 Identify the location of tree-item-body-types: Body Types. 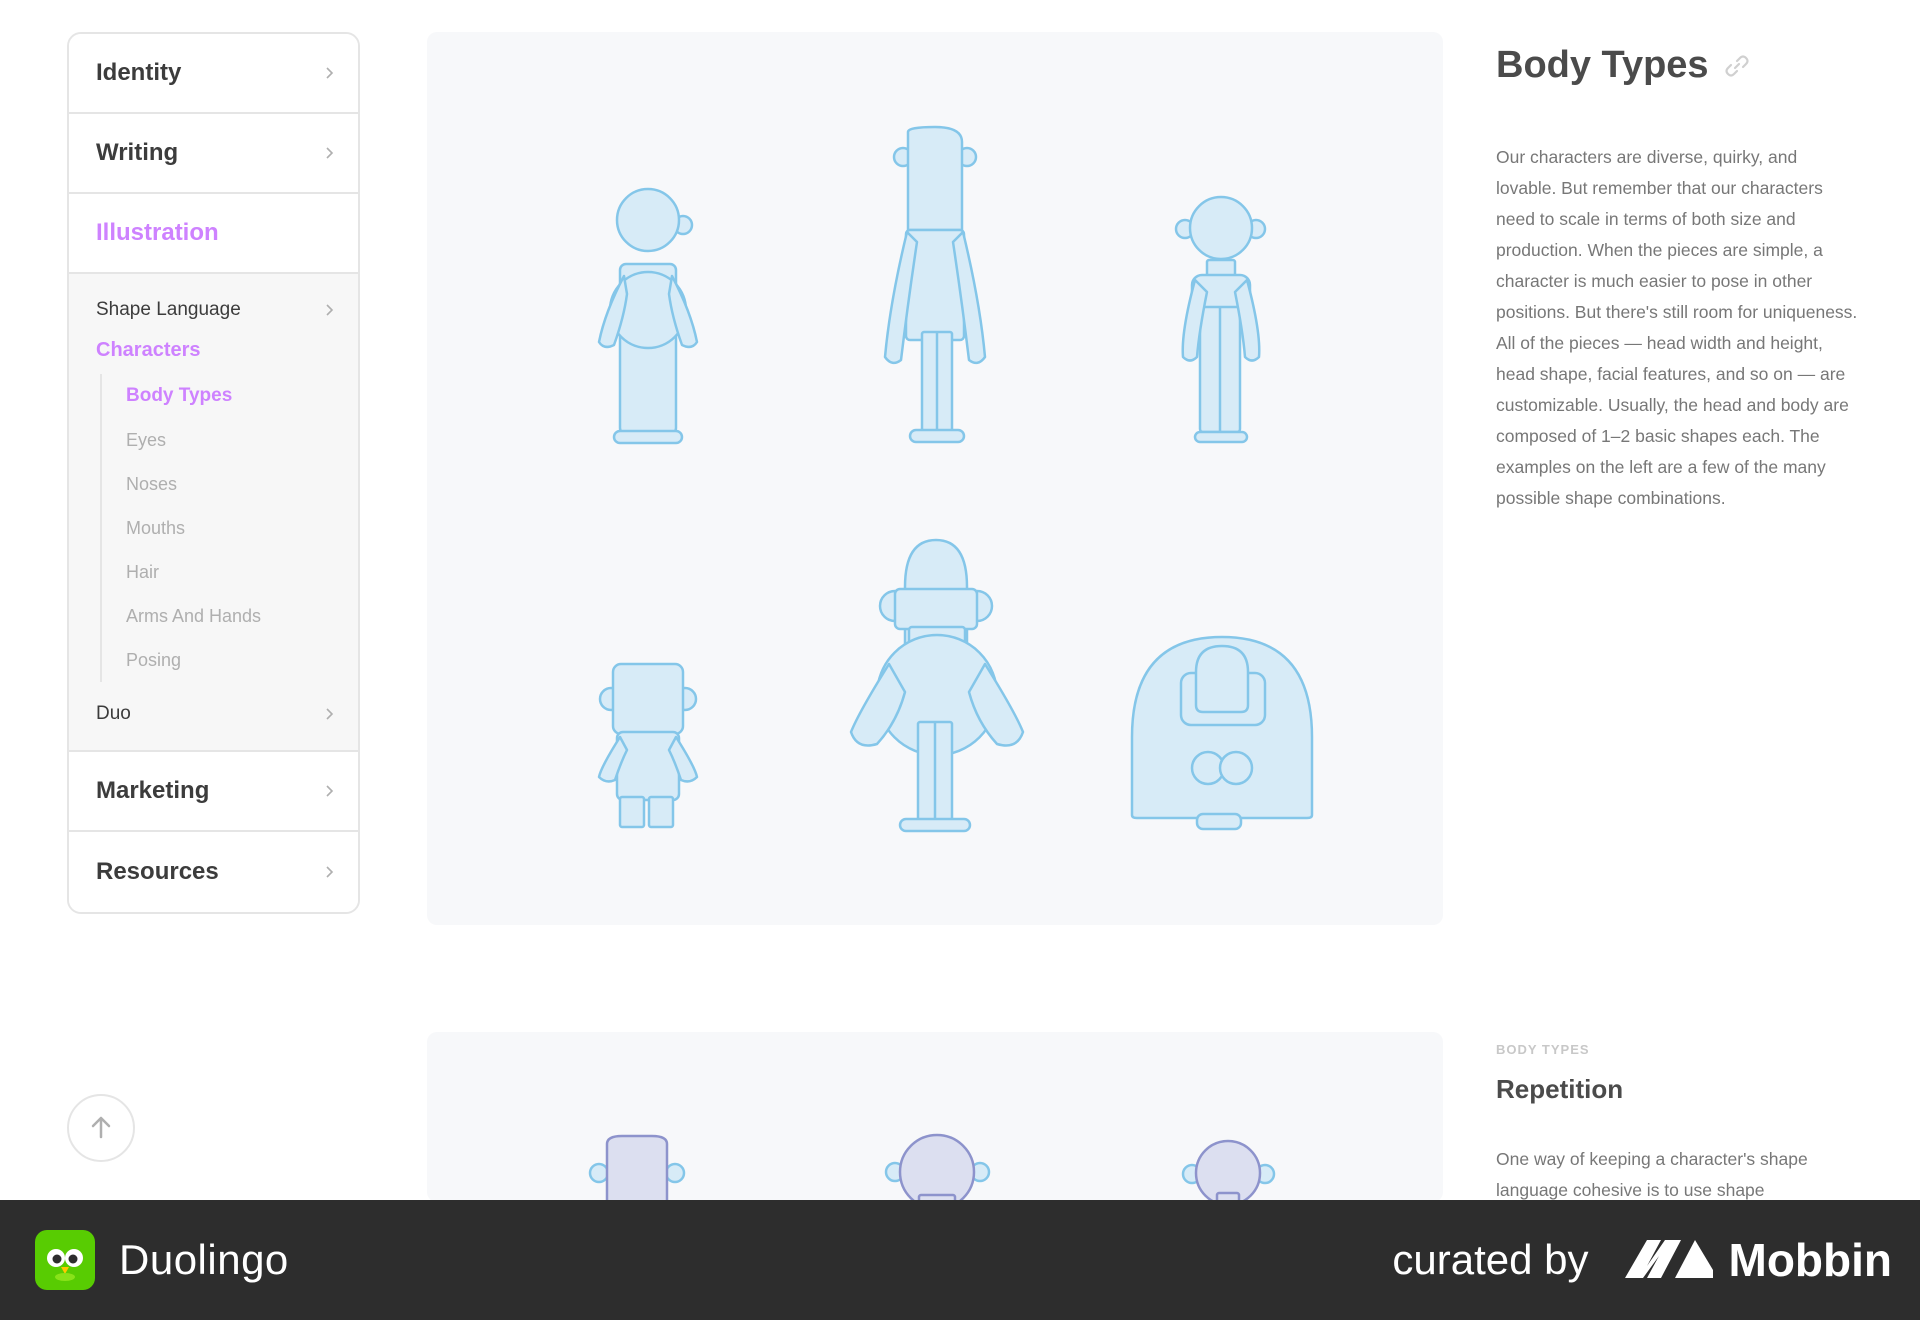
(242, 396).